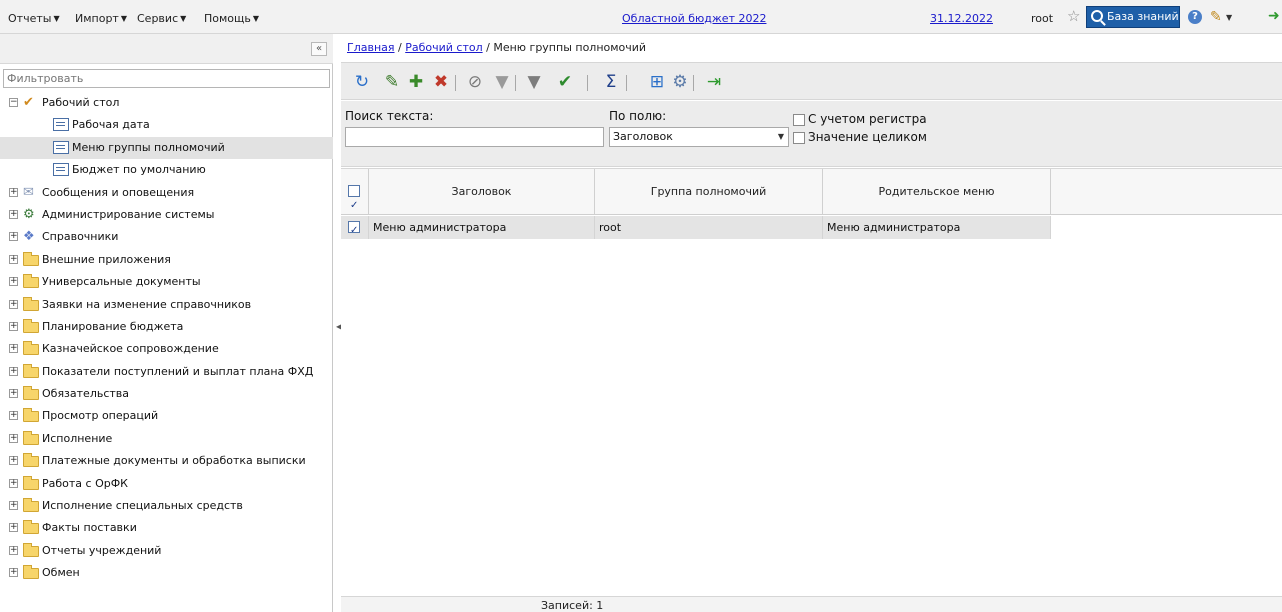 This screenshot has width=1282, height=612. What do you see at coordinates (166, 103) in the screenshot?
I see `tree-item: − ✔ Рабочий стол` at bounding box center [166, 103].